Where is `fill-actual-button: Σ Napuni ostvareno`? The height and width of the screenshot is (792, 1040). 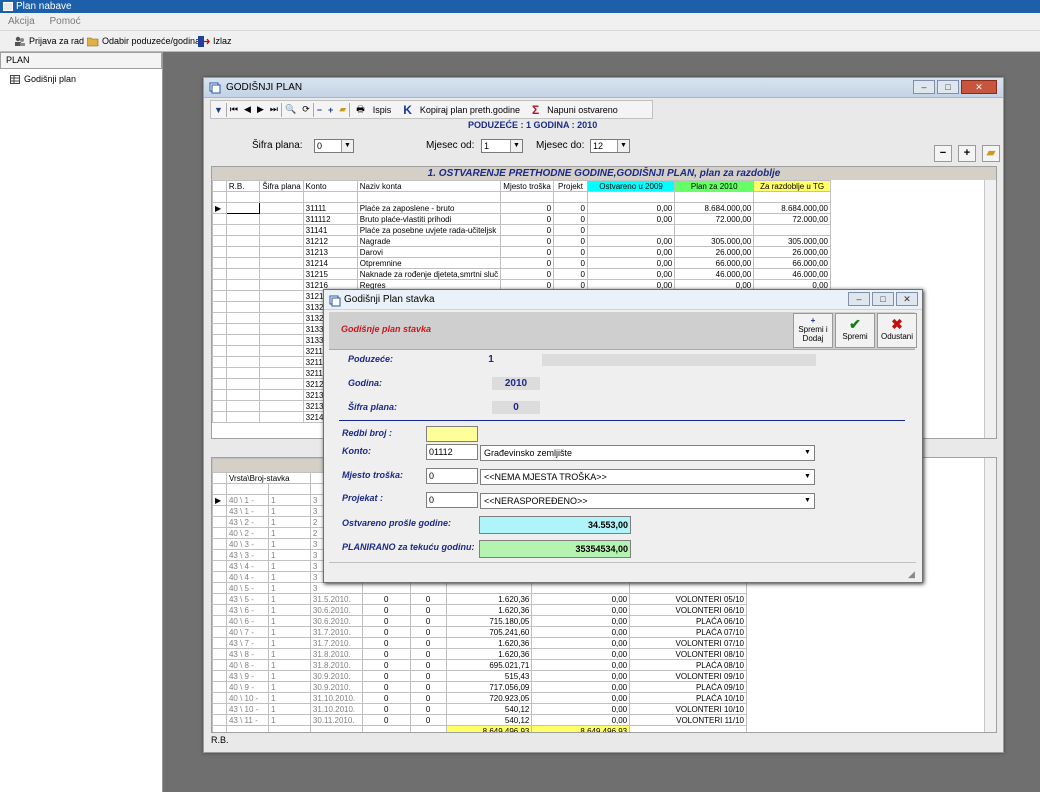 fill-actual-button: Σ Napuni ostvareno is located at coordinates (575, 110).